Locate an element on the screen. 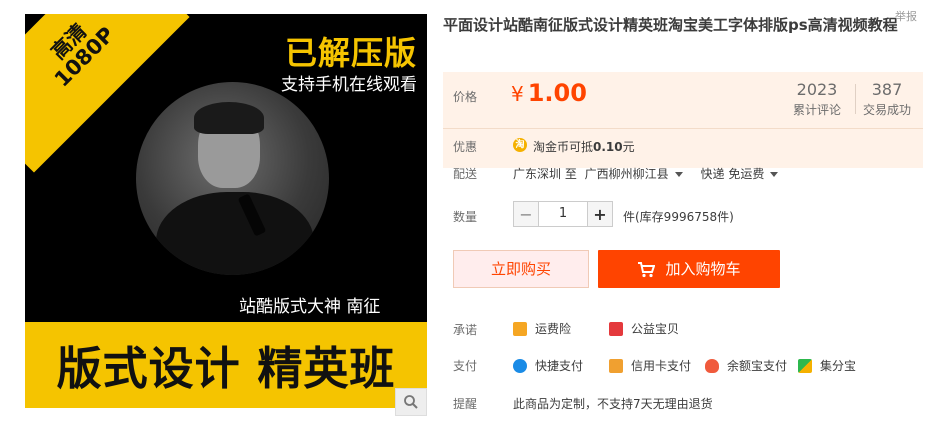 The height and width of the screenshot is (430, 945). promo-label: 优惠 is located at coordinates (465, 147).